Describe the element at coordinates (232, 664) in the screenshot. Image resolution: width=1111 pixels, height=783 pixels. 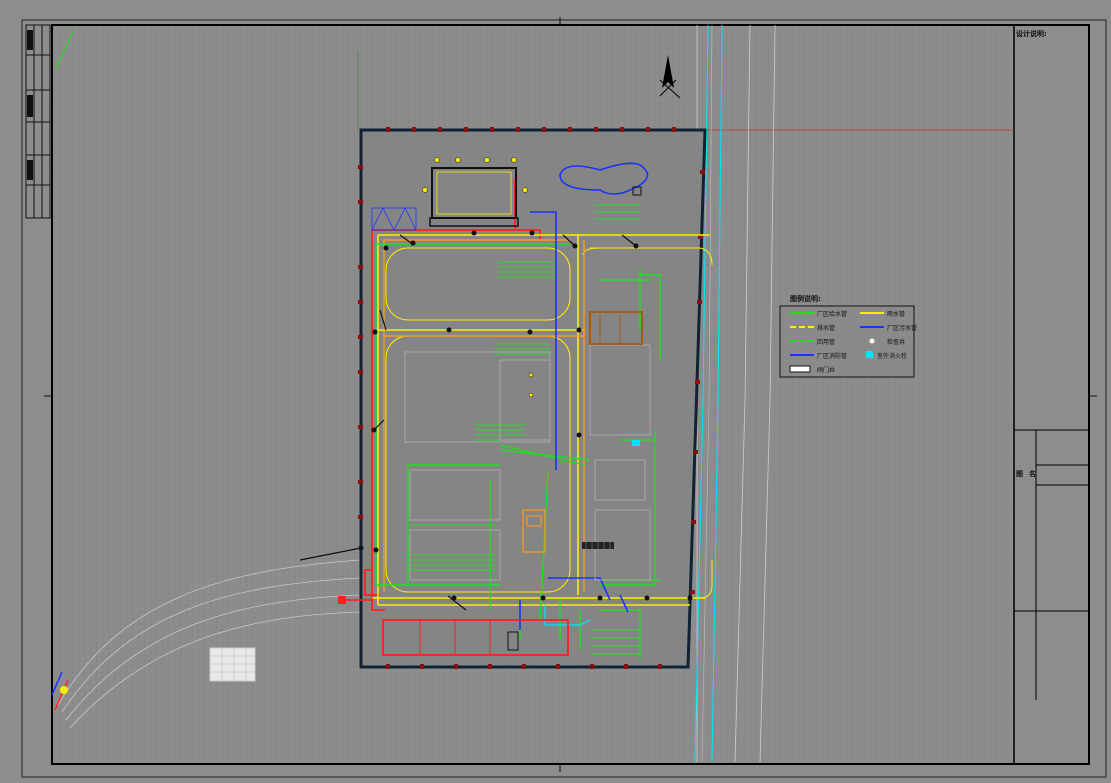
I see `hatched-area` at that location.